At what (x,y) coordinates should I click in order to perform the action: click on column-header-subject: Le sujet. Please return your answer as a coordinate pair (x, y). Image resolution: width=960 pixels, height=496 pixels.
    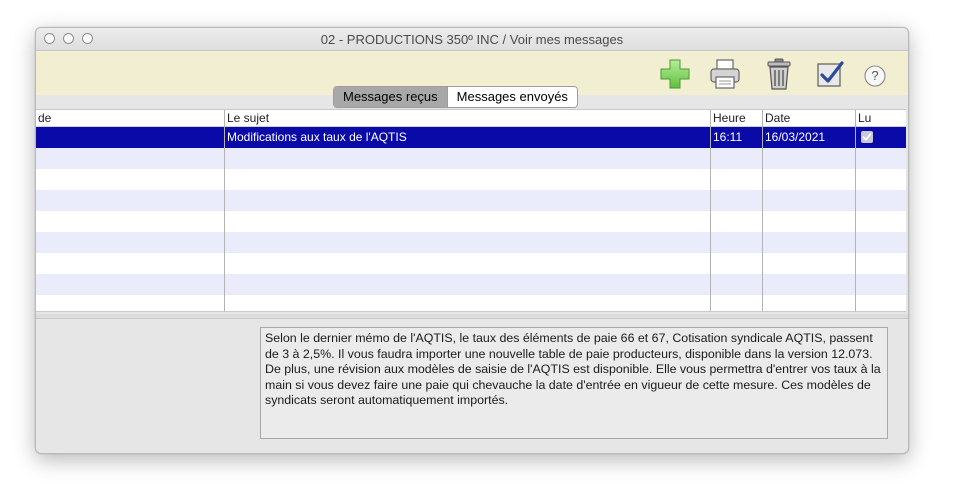
    Looking at the image, I should click on (248, 118).